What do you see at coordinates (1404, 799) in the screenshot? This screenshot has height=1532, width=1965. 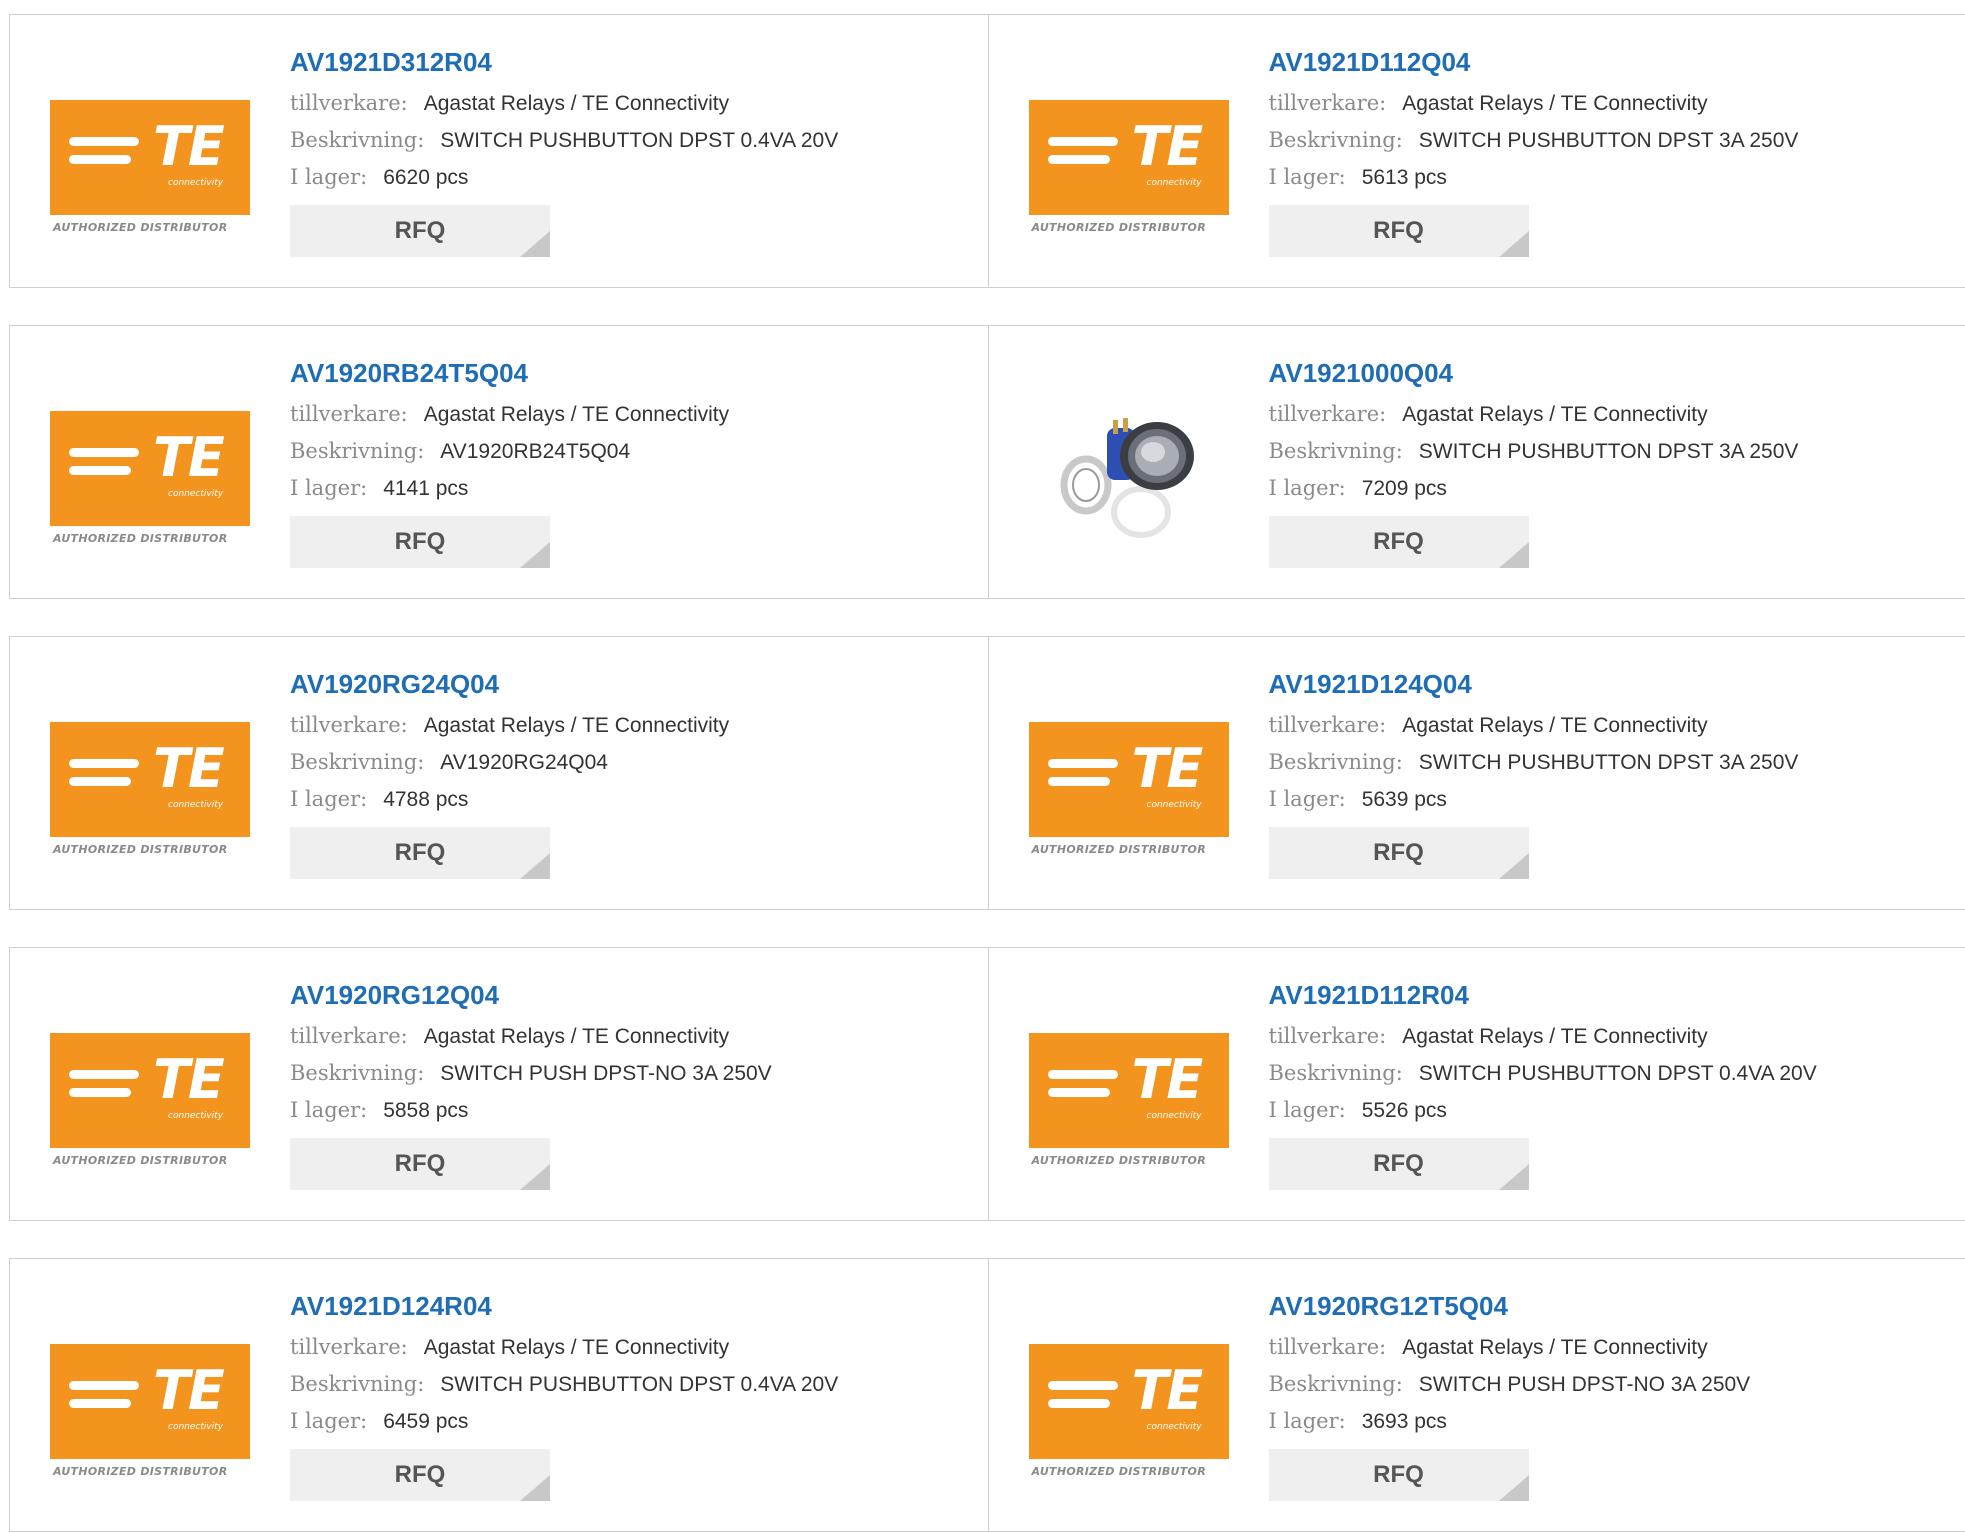 I see `stock-value: 5639 pcs` at bounding box center [1404, 799].